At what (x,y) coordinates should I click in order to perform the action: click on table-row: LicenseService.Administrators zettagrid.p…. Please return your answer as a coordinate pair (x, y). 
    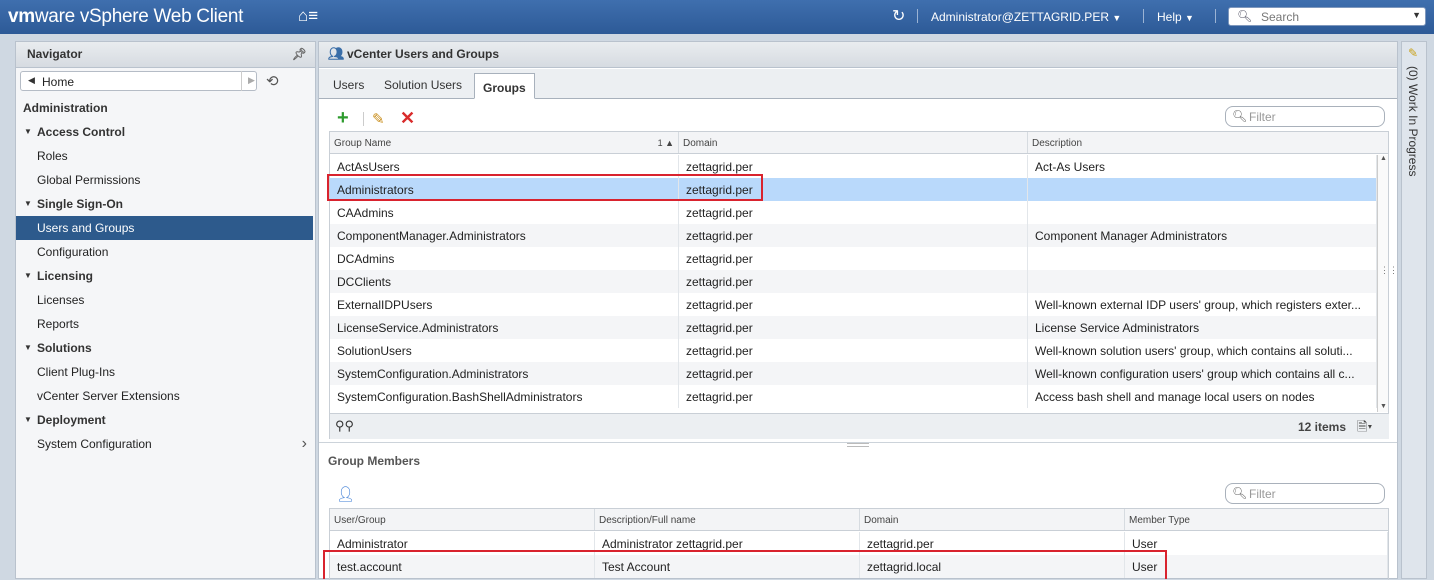
    Looking at the image, I should click on (853, 327).